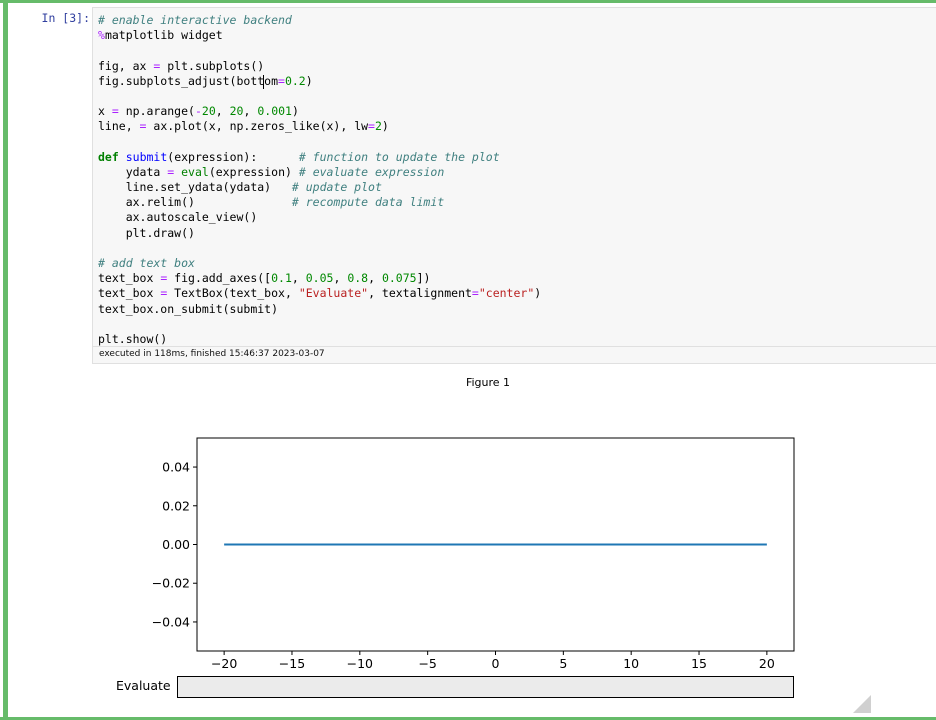 The width and height of the screenshot is (936, 720). I want to click on x-tick-label: 0, so click(496, 663).